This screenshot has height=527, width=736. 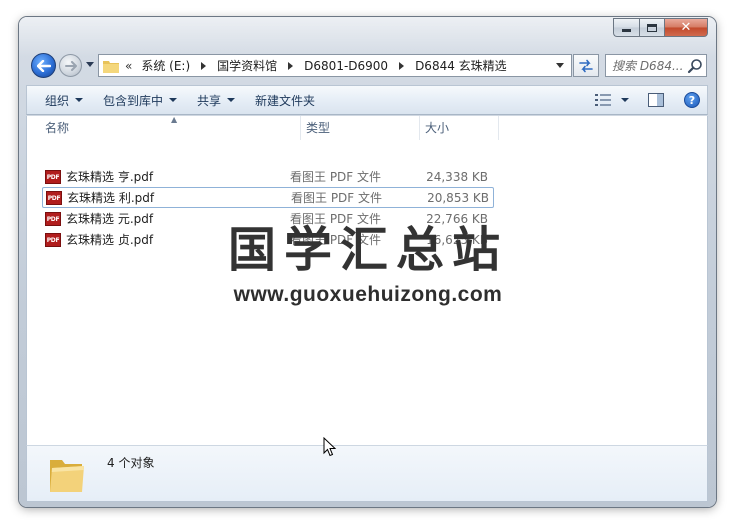 I want to click on file-name: 玄珠精选 利.pdf, so click(x=111, y=198).